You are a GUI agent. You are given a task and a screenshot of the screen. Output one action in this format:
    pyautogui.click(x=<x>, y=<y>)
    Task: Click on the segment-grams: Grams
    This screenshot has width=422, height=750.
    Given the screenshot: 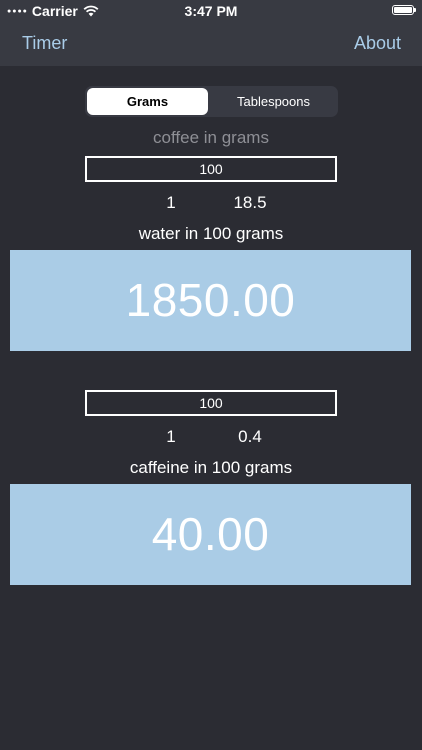 What is the action you would take?
    pyautogui.click(x=147, y=101)
    